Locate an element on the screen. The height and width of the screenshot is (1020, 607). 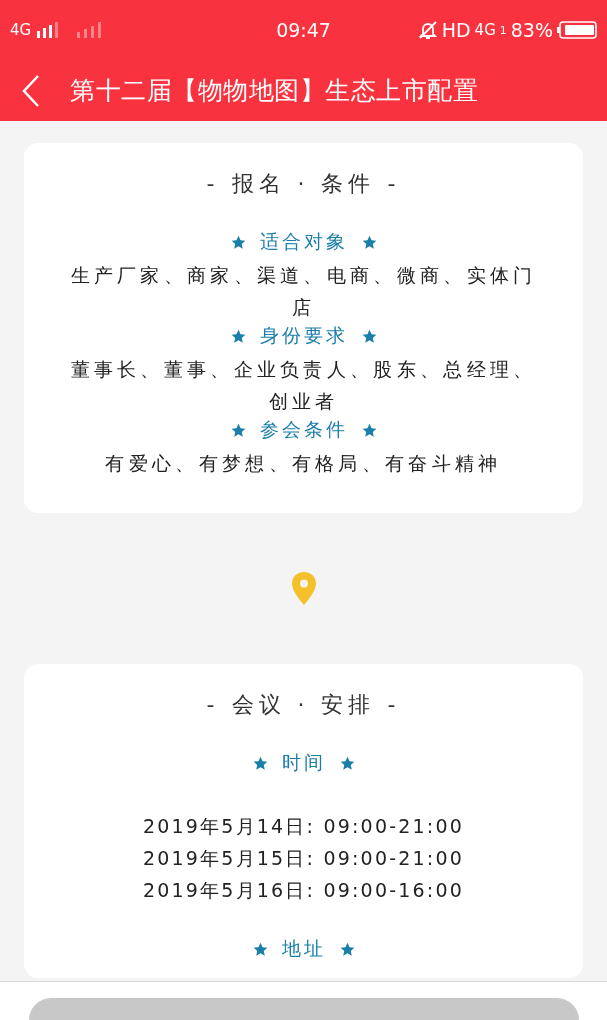
section-label: 身份要求 is located at coordinates (303, 335).